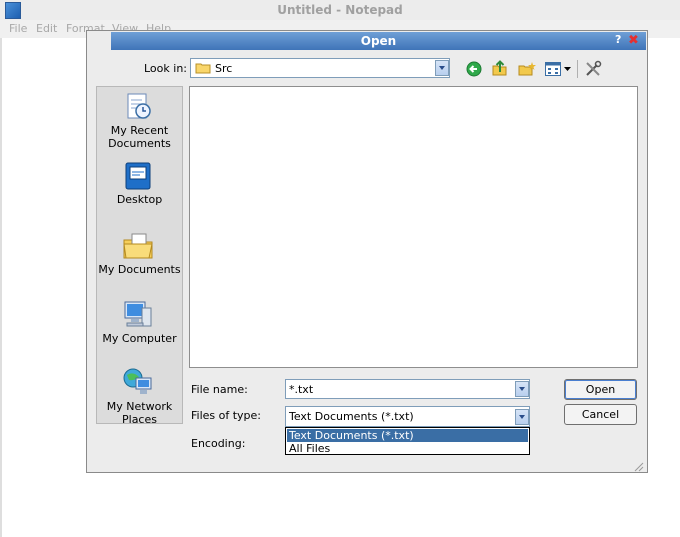 This screenshot has height=537, width=680. What do you see at coordinates (634, 40) in the screenshot?
I see `close-button: ✖` at bounding box center [634, 40].